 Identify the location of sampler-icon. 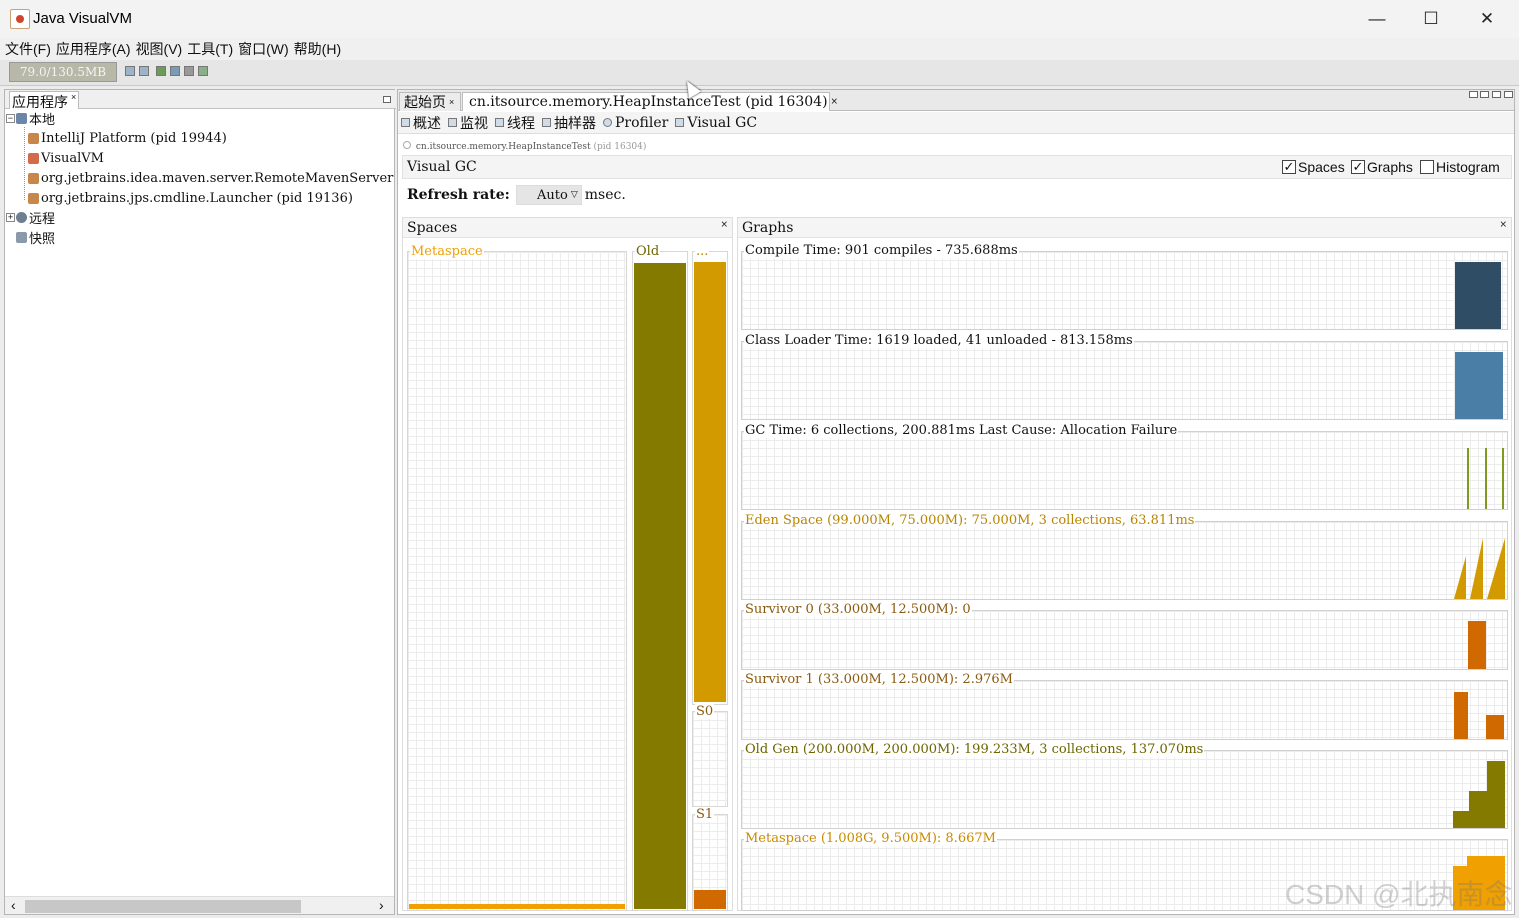
(546, 122).